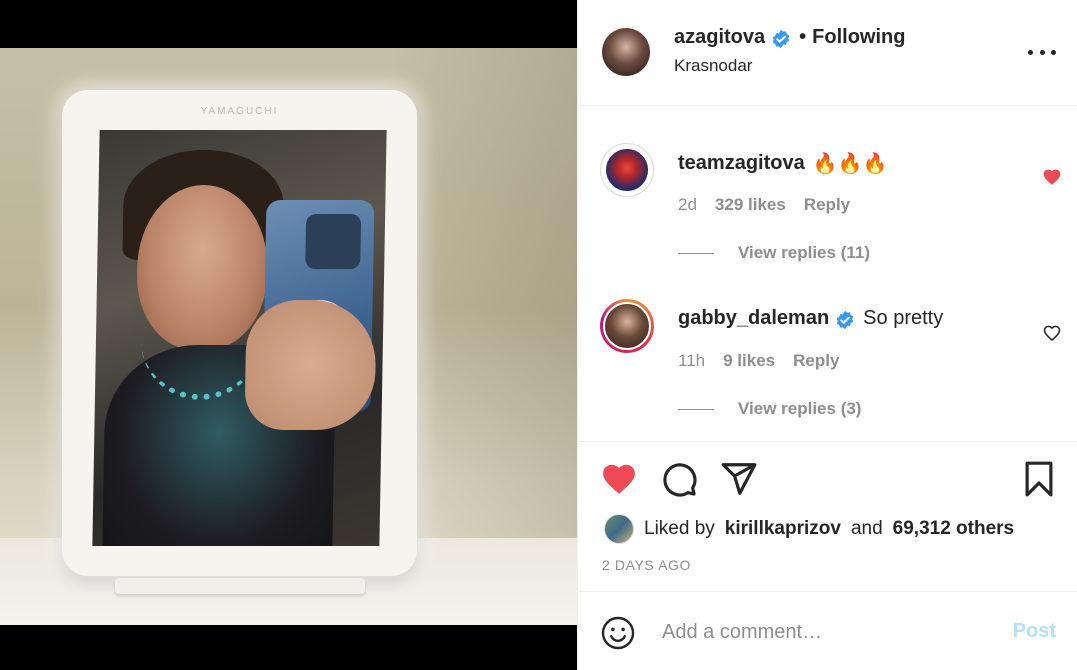 This screenshot has height=670, width=1077. I want to click on author-row: azagitova • Following, so click(789, 37).